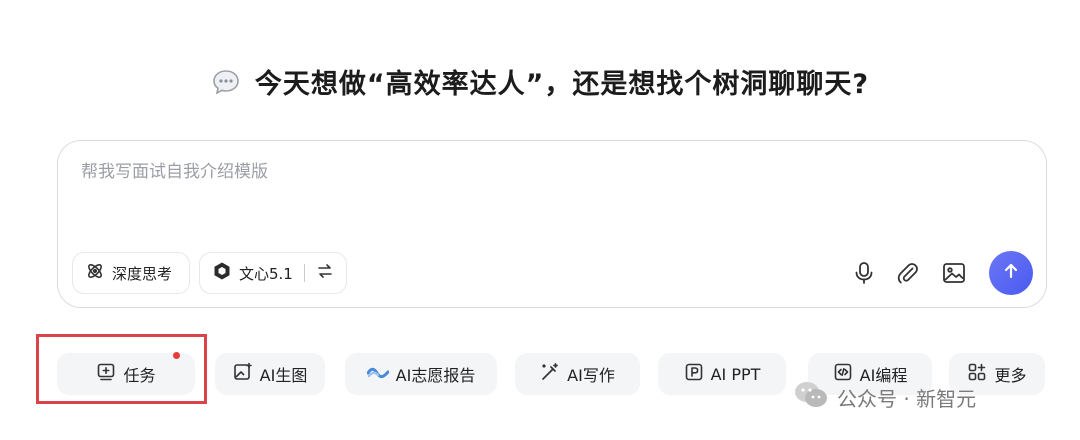 Image resolution: width=1080 pixels, height=440 pixels. I want to click on highlight-annotation, so click(121, 369).